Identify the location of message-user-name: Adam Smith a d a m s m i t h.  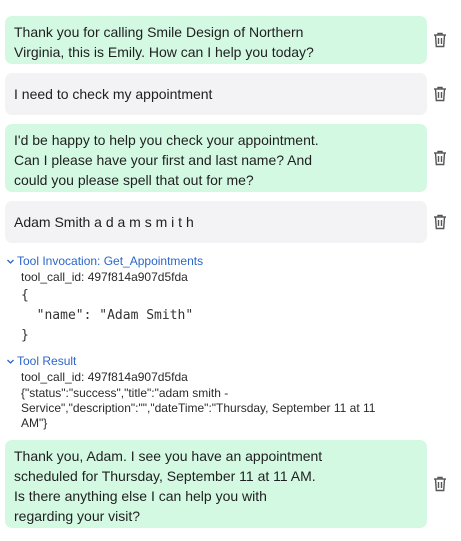
(216, 222).